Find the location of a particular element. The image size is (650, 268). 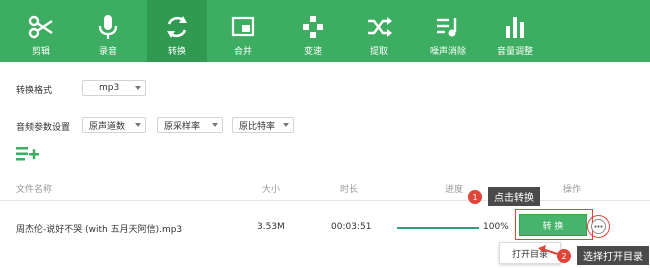

scissors-icon is located at coordinates (40, 27).